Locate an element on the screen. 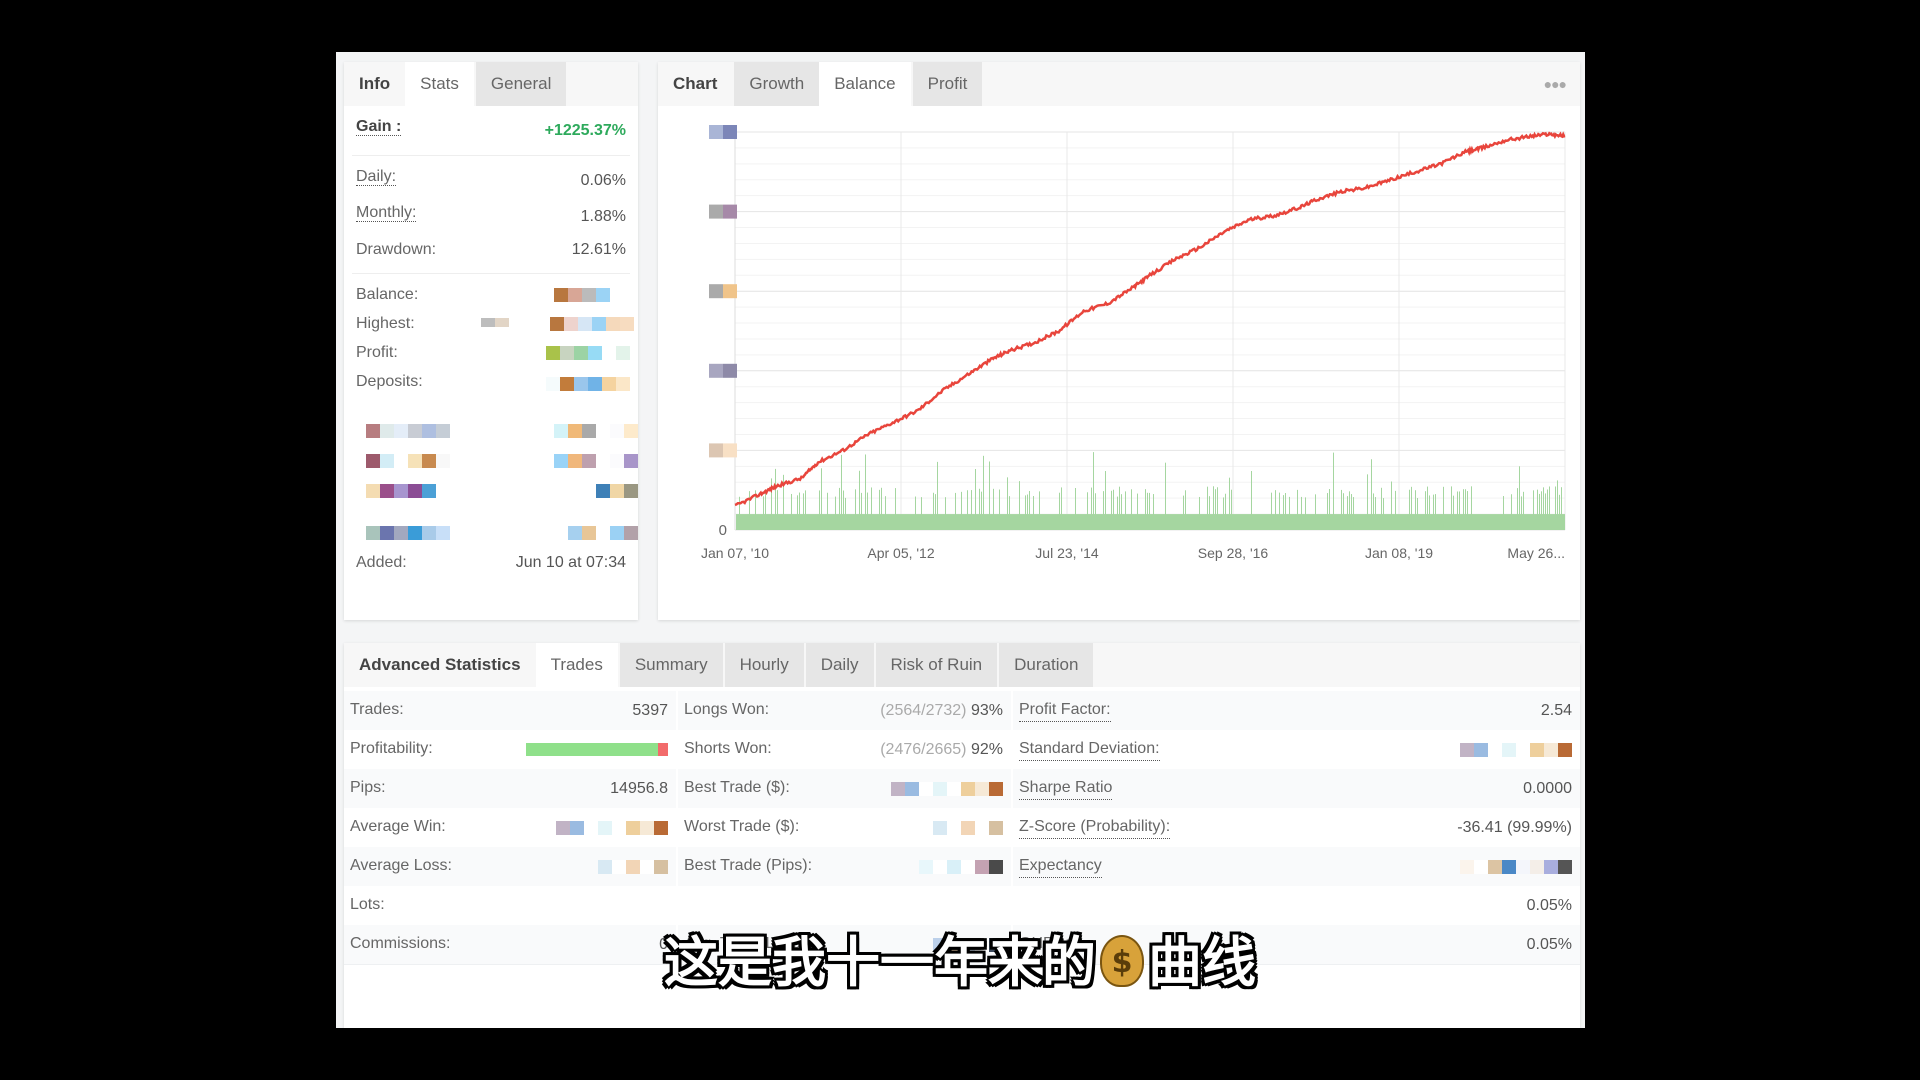 This screenshot has height=1080, width=1920. tab-growth: Growth is located at coordinates (777, 84).